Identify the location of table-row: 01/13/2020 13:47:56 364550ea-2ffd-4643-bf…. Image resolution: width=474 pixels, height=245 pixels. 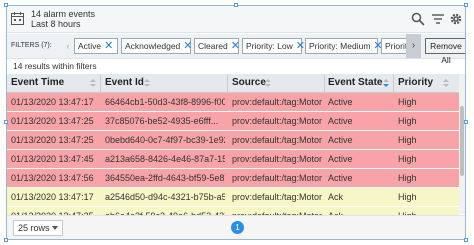
(233, 178).